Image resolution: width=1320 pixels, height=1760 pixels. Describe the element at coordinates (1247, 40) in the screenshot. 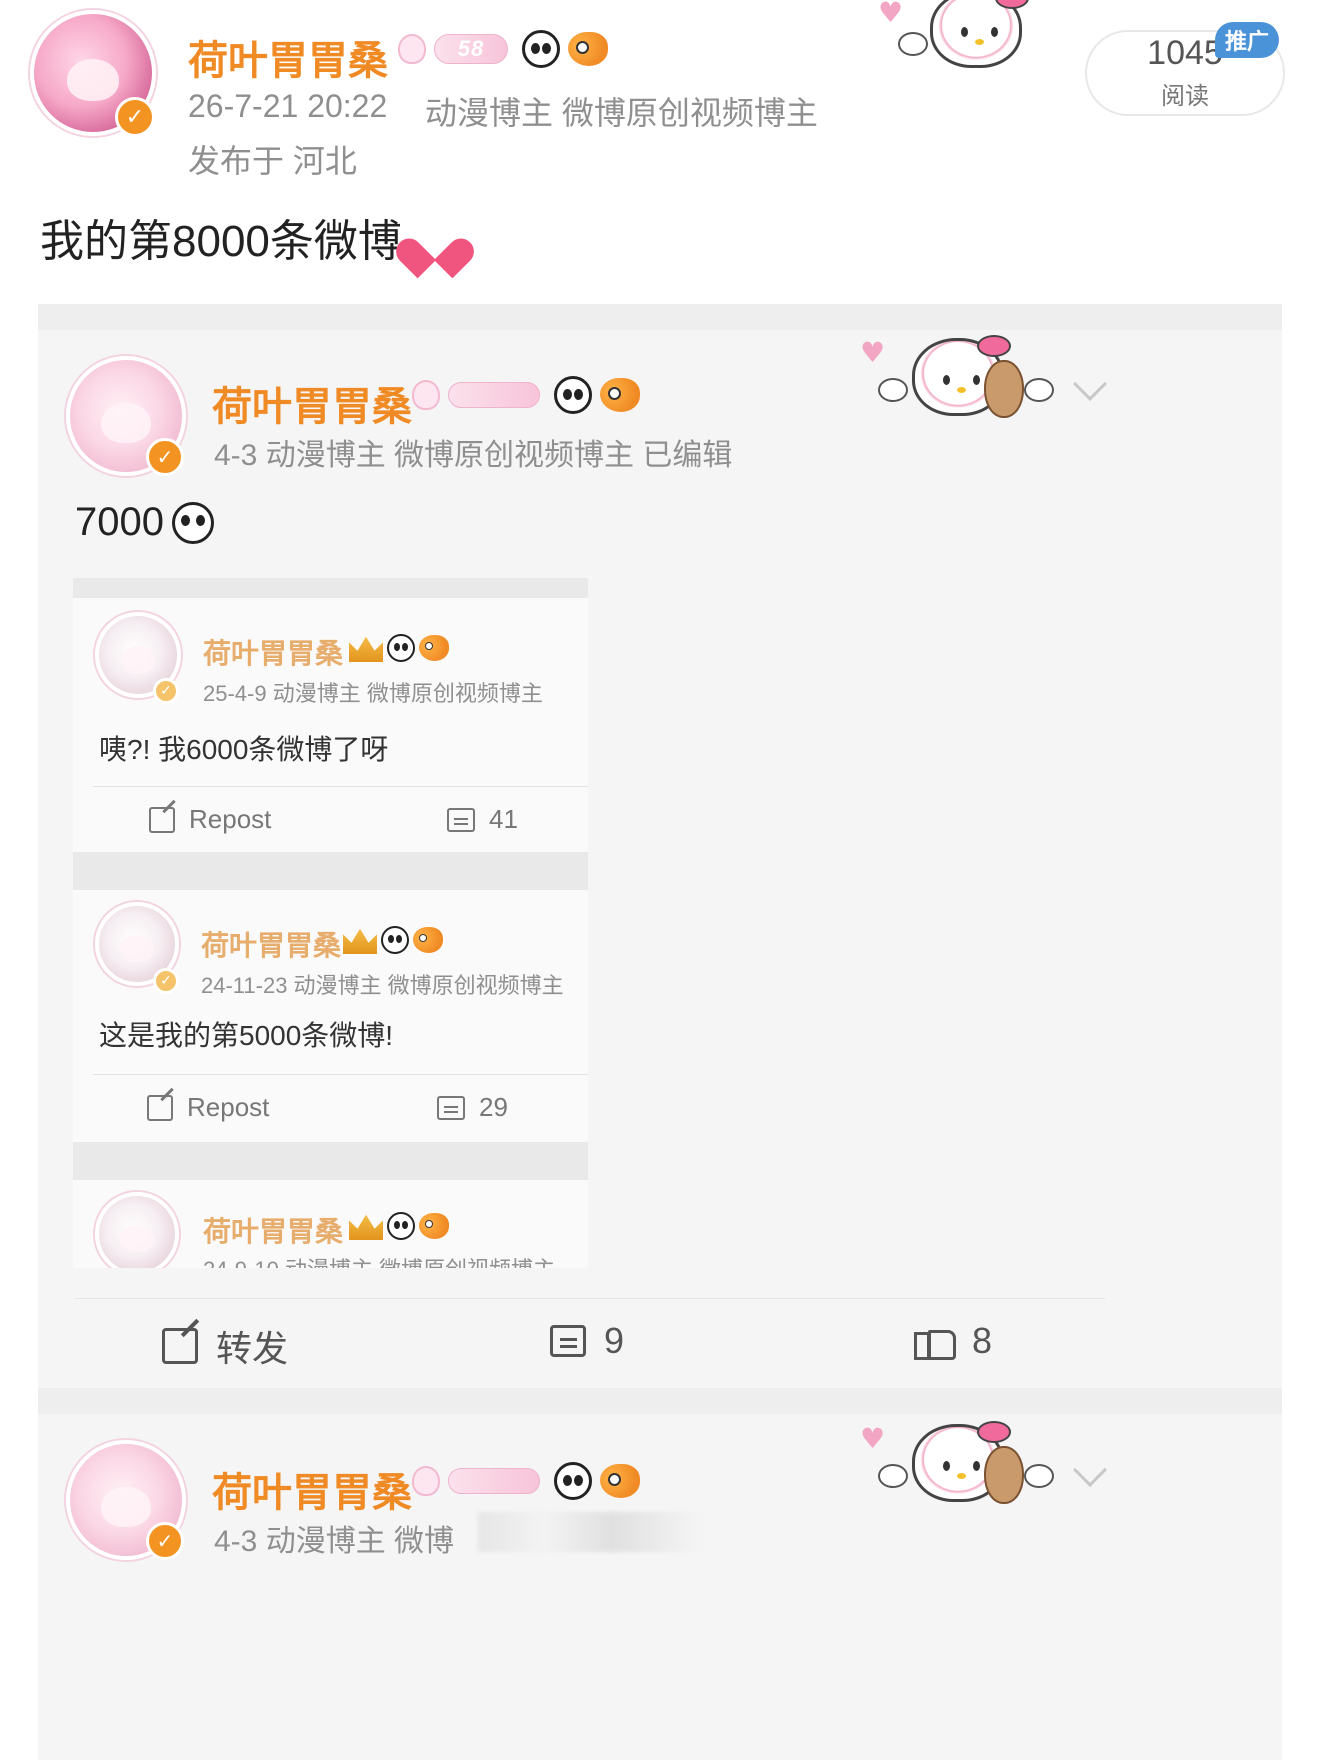

I see `promo-tag: 推广` at that location.